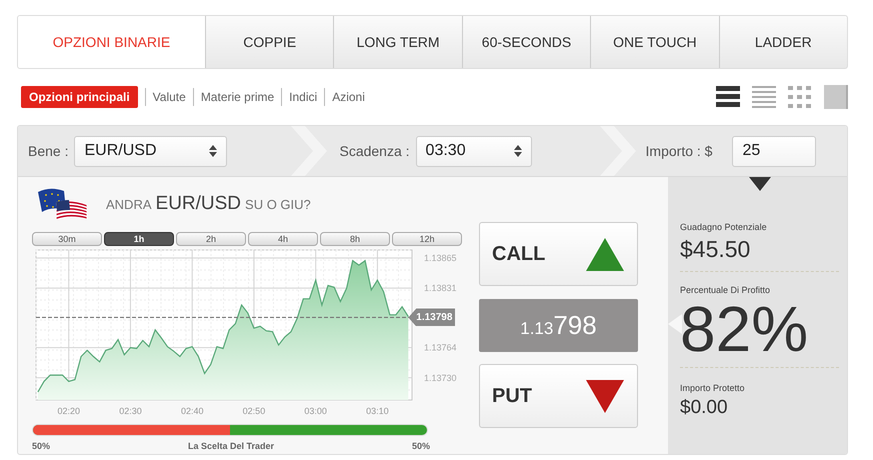 Image resolution: width=873 pixels, height=460 pixels. I want to click on tab: ONE TOUCH, so click(655, 42).